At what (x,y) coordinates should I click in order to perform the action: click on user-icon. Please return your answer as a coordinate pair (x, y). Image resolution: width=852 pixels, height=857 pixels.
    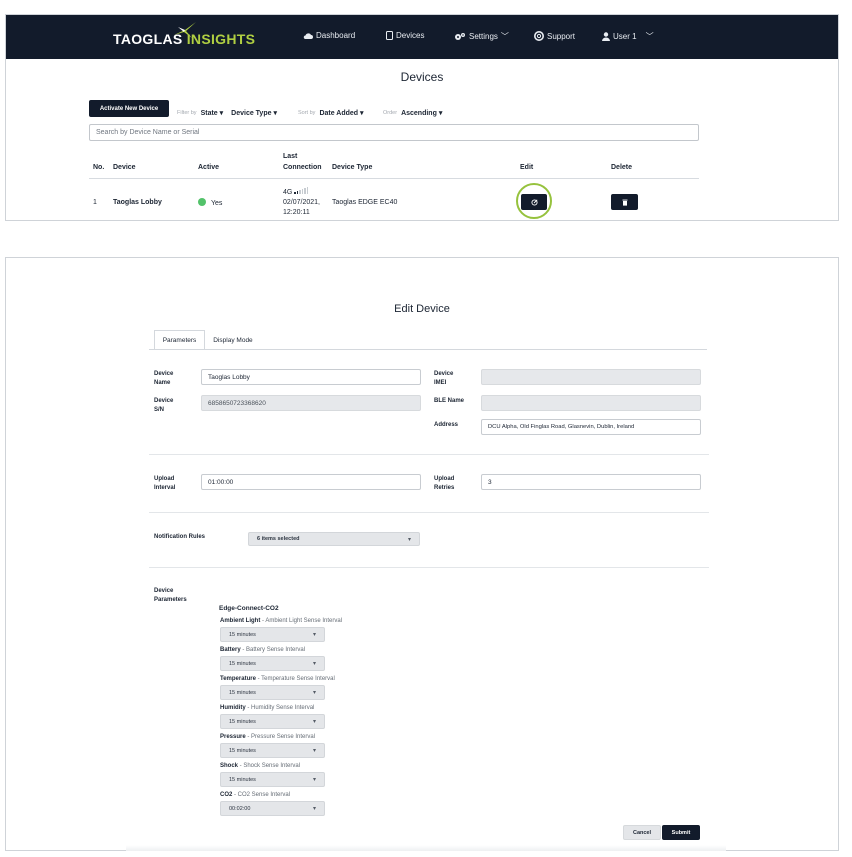
    Looking at the image, I should click on (606, 36).